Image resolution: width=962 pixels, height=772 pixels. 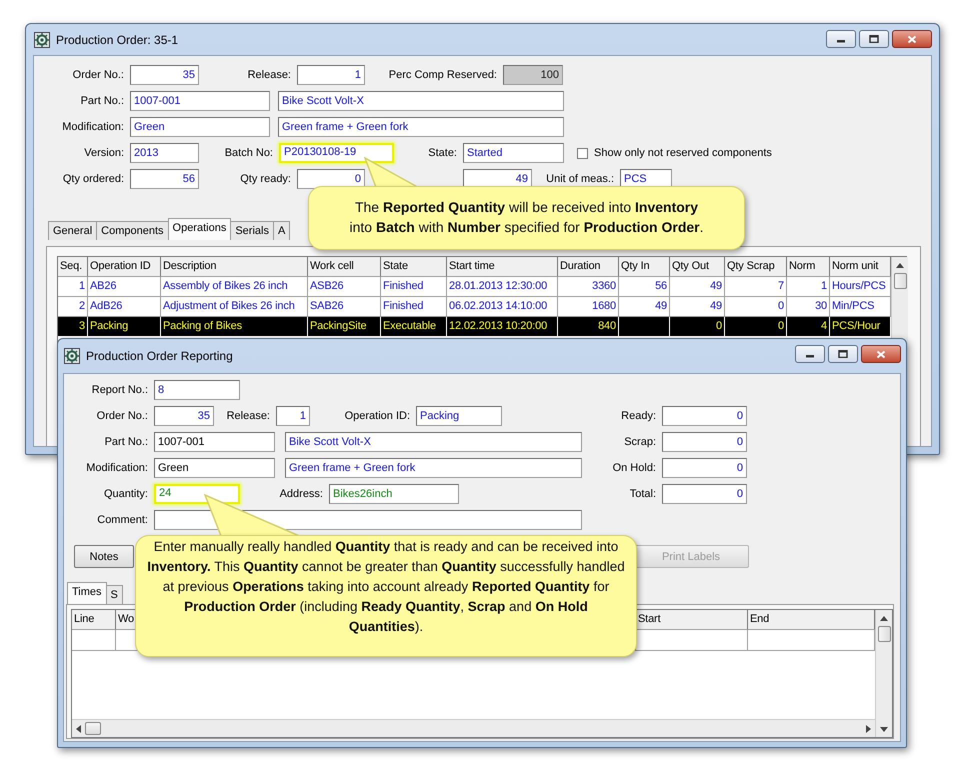 What do you see at coordinates (640, 442) in the screenshot?
I see `field-label: Scrap:` at bounding box center [640, 442].